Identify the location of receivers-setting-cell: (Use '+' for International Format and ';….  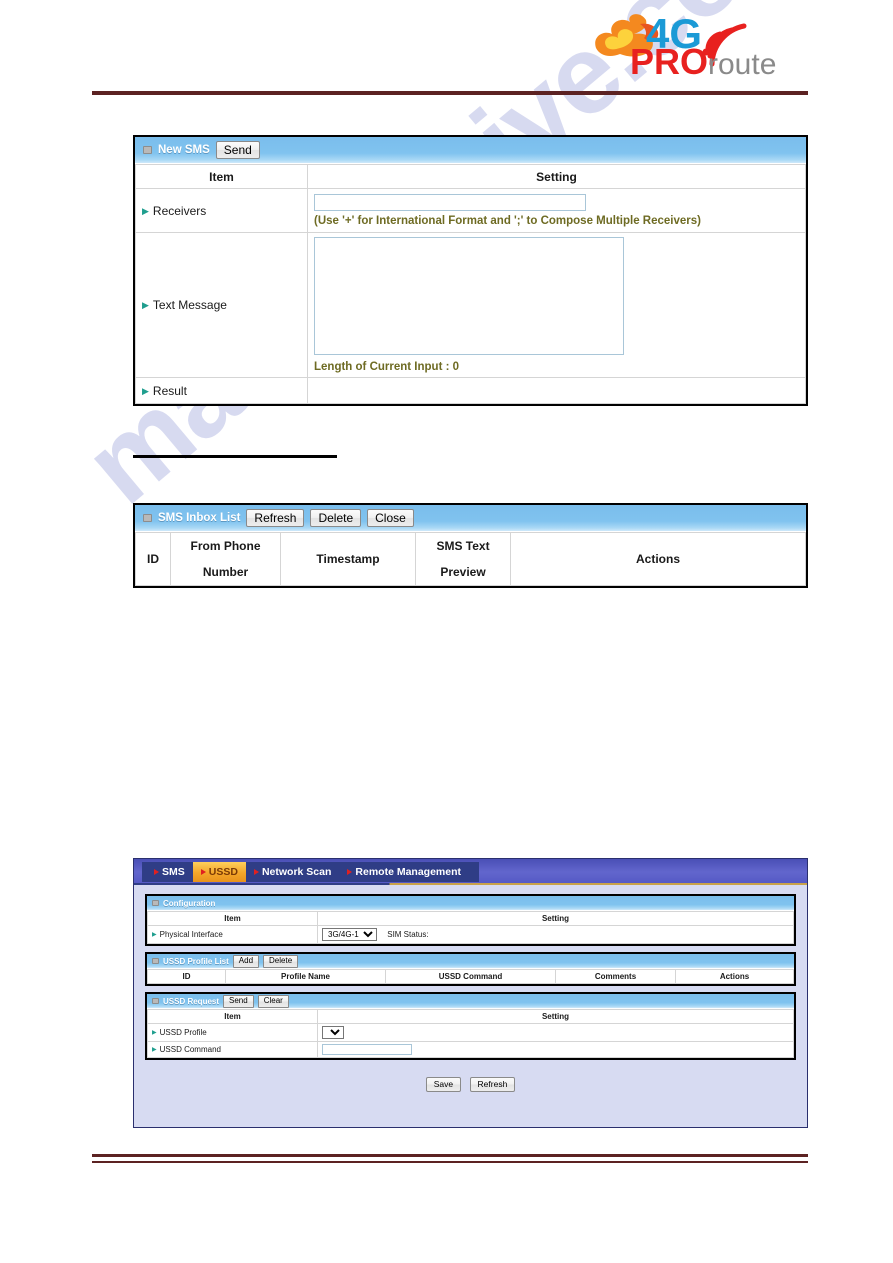
(556, 210).